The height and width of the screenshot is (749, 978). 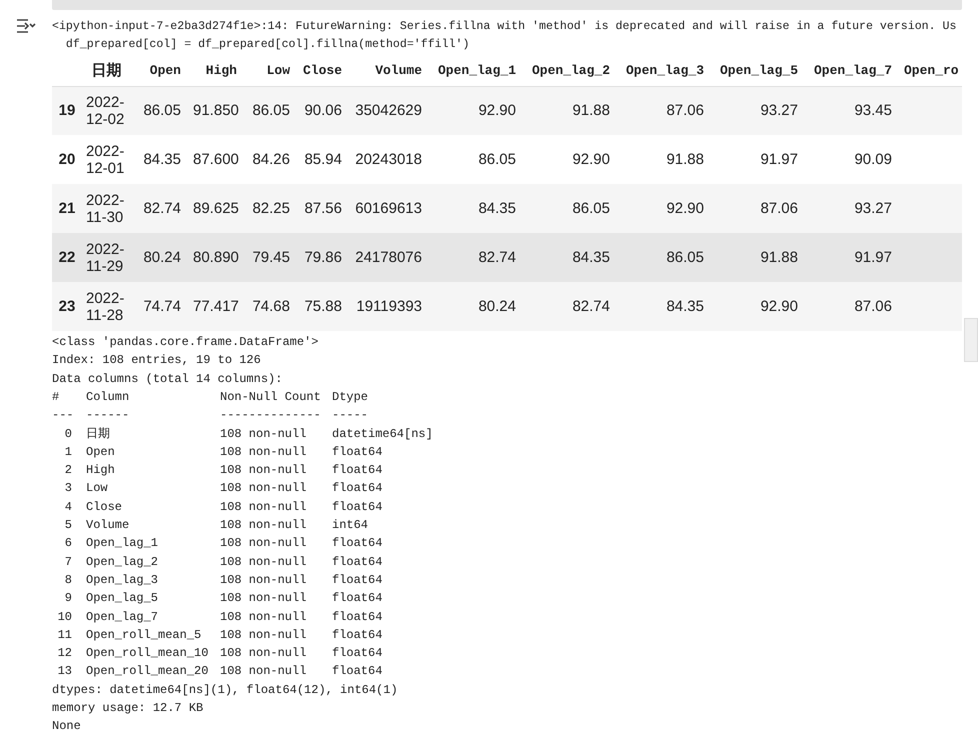 What do you see at coordinates (382, 434) in the screenshot?
I see `dtype-text: datetime64[ns]` at bounding box center [382, 434].